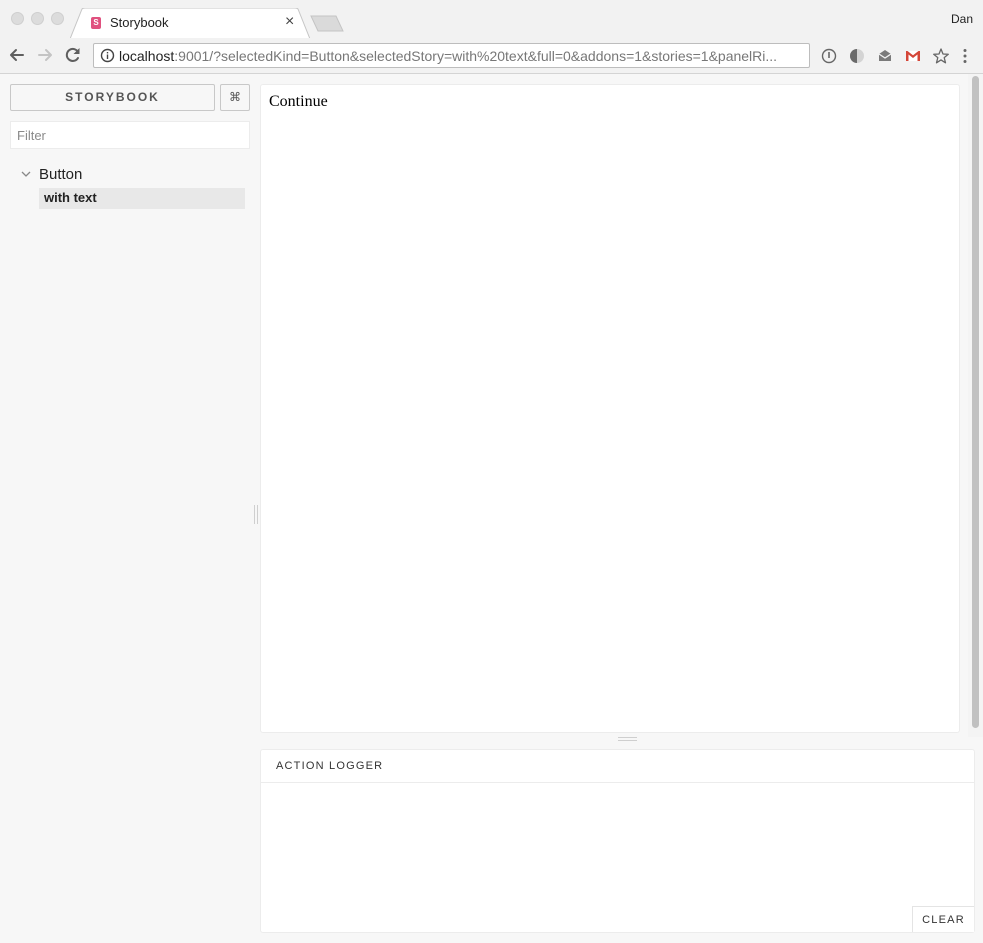  Describe the element at coordinates (617, 841) in the screenshot. I see `addon-panel: ACTION LOGGER CLEAR` at that location.